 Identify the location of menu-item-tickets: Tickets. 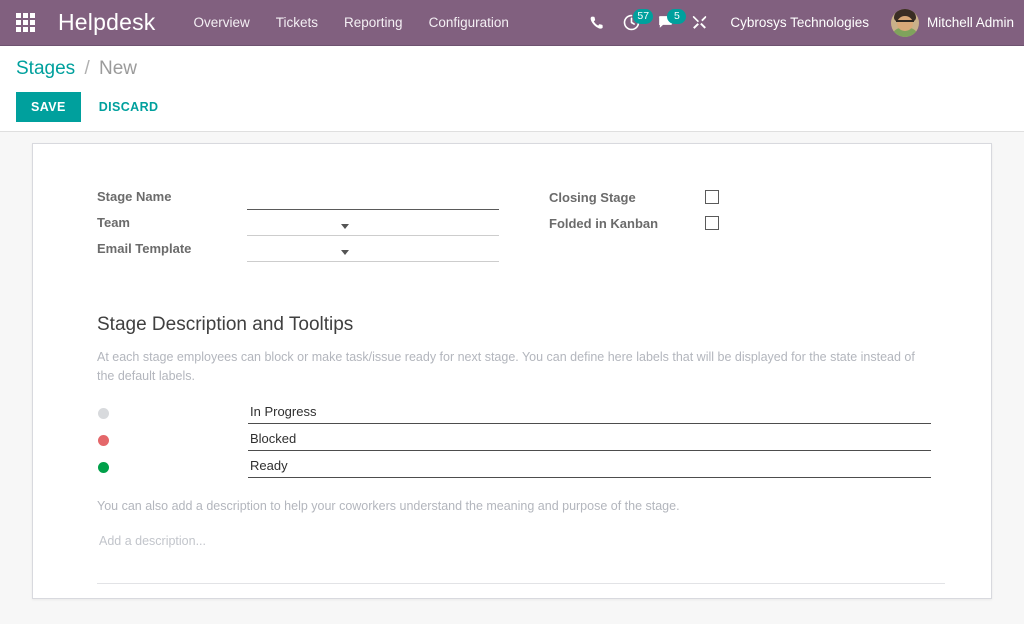
(297, 22).